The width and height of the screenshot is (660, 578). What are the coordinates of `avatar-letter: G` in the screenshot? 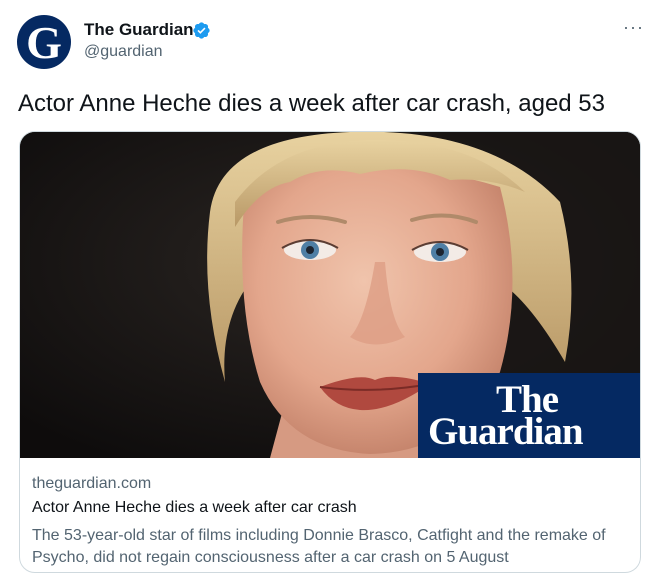 It's located at (44, 42).